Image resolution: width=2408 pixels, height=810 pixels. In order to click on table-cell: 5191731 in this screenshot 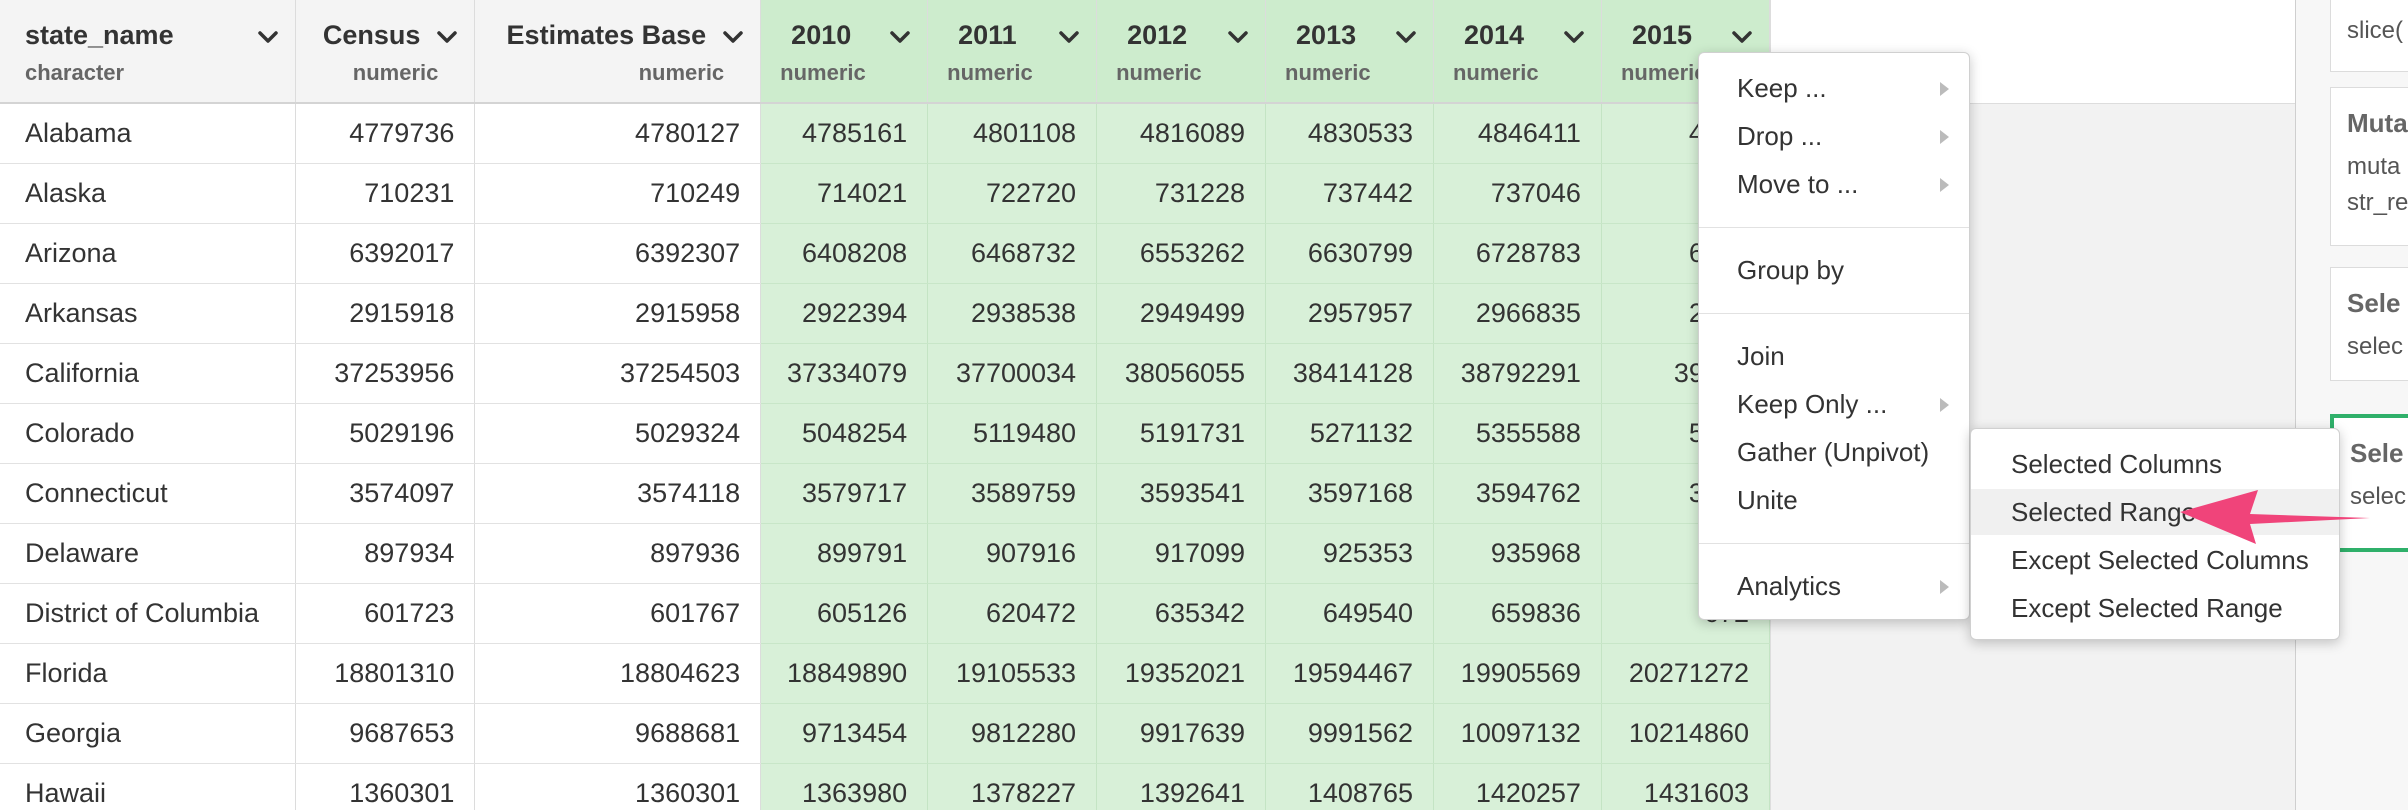, I will do `click(1181, 433)`.